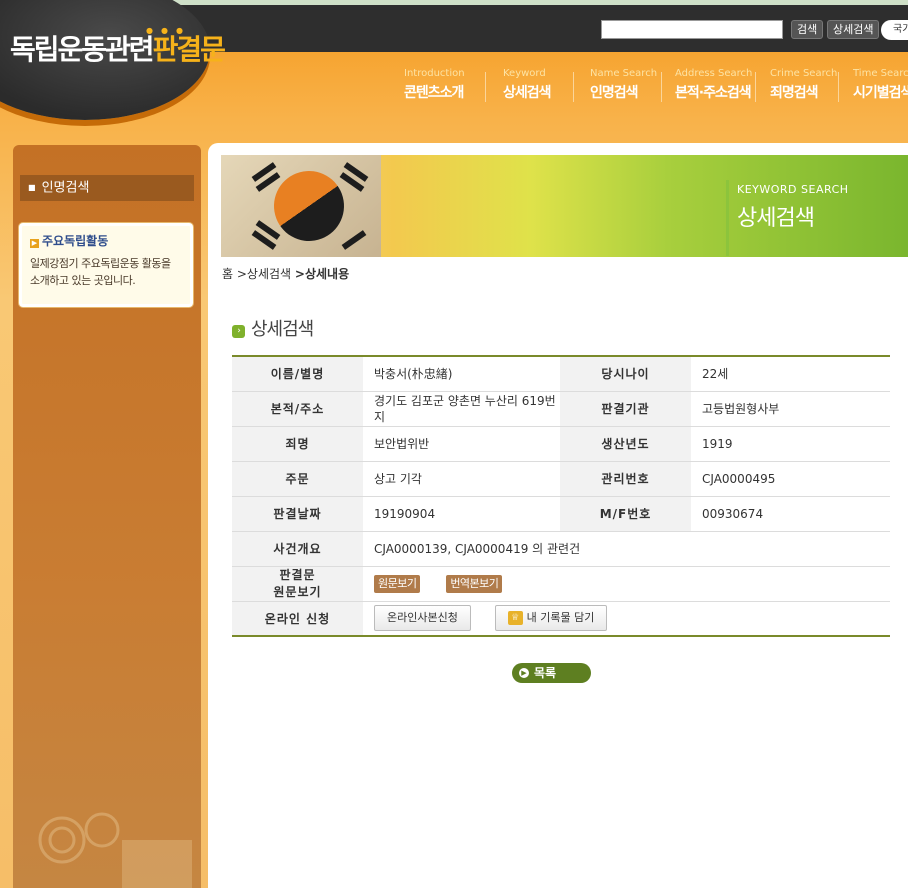 This screenshot has height=888, width=908. Describe the element at coordinates (189, 49) in the screenshot. I see `logo-accent-text: 판결문` at that location.